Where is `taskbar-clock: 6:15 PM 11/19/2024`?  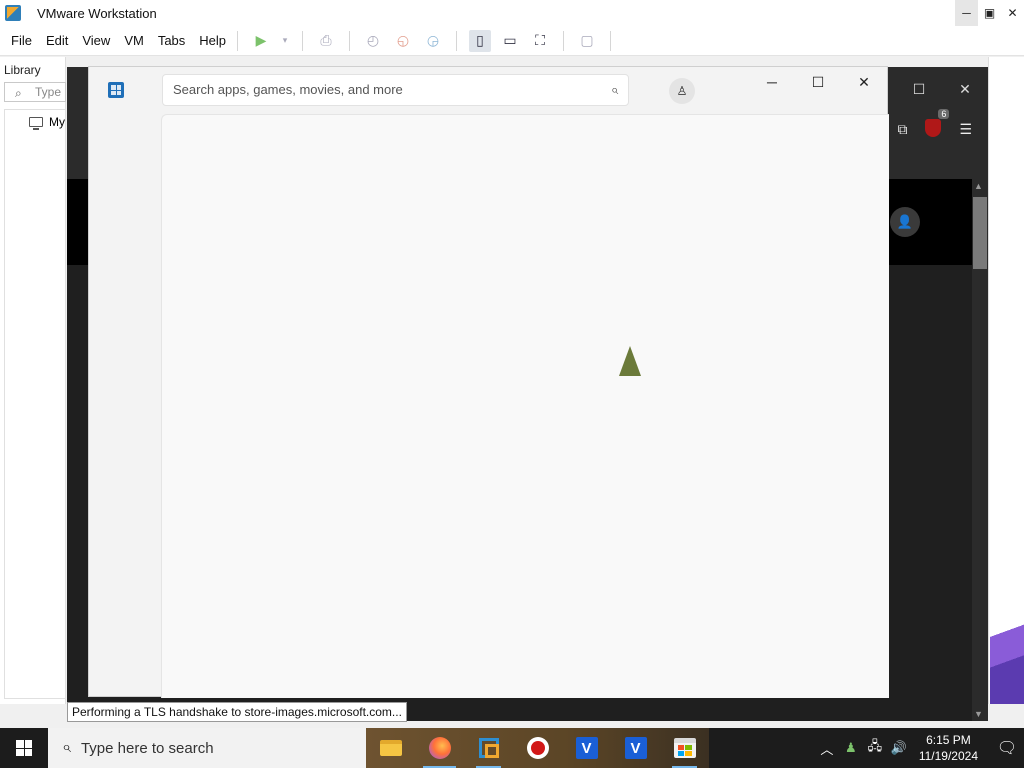 taskbar-clock: 6:15 PM 11/19/2024 is located at coordinates (948, 748).